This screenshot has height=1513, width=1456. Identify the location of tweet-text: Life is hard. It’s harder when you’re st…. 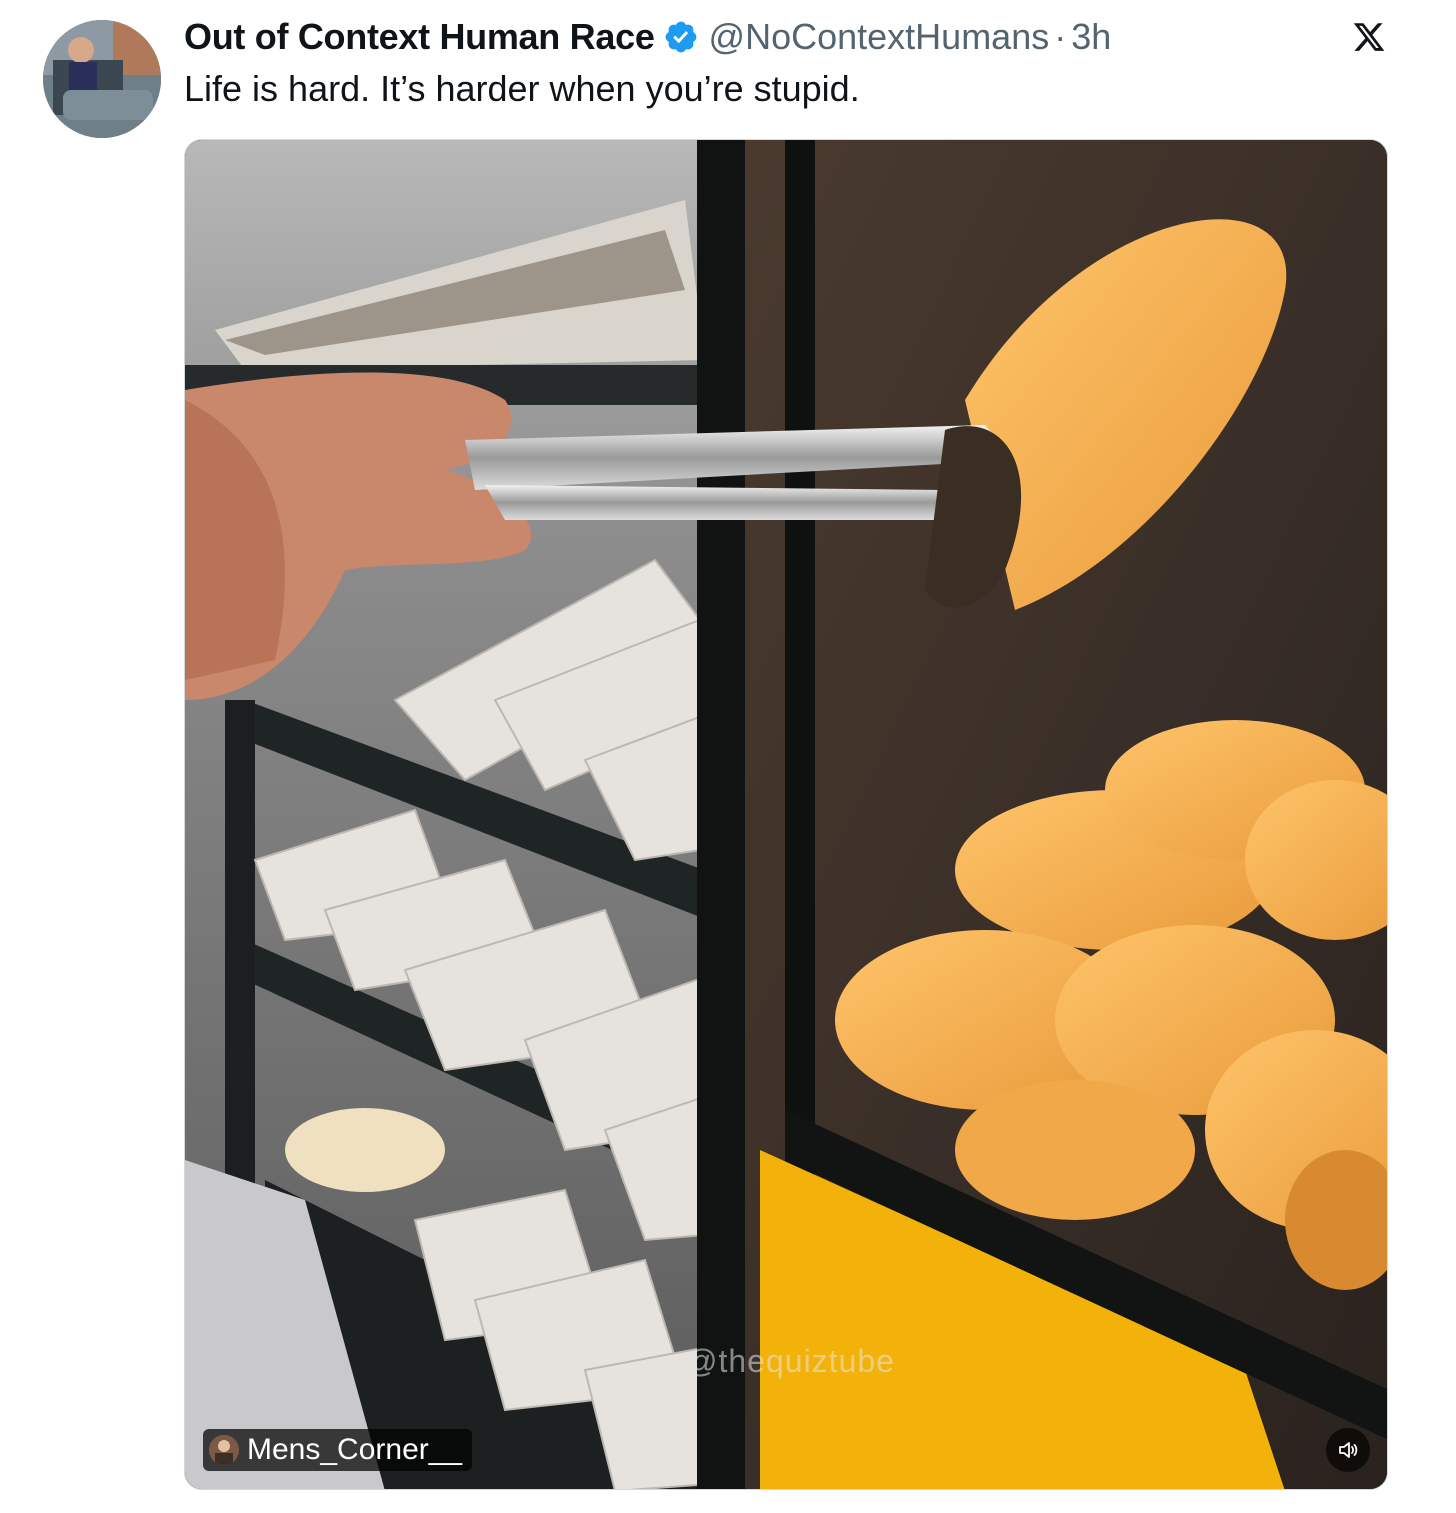
(522, 88).